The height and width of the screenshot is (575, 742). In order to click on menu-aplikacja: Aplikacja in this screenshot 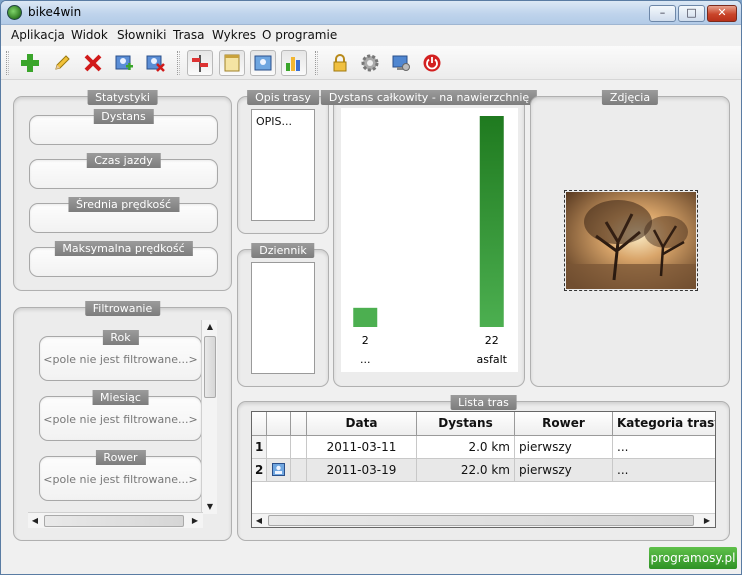, I will do `click(38, 35)`.